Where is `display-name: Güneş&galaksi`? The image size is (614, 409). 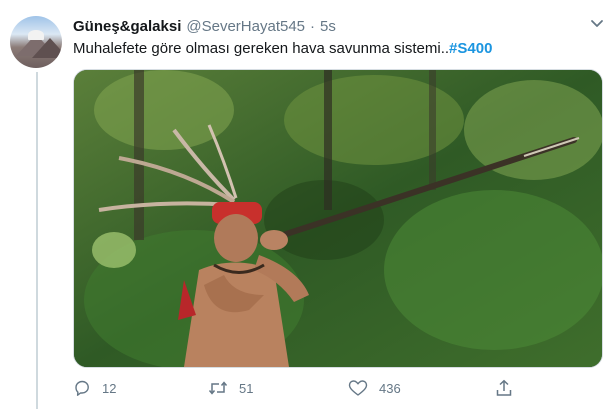 display-name: Güneş&galaksi is located at coordinates (127, 26).